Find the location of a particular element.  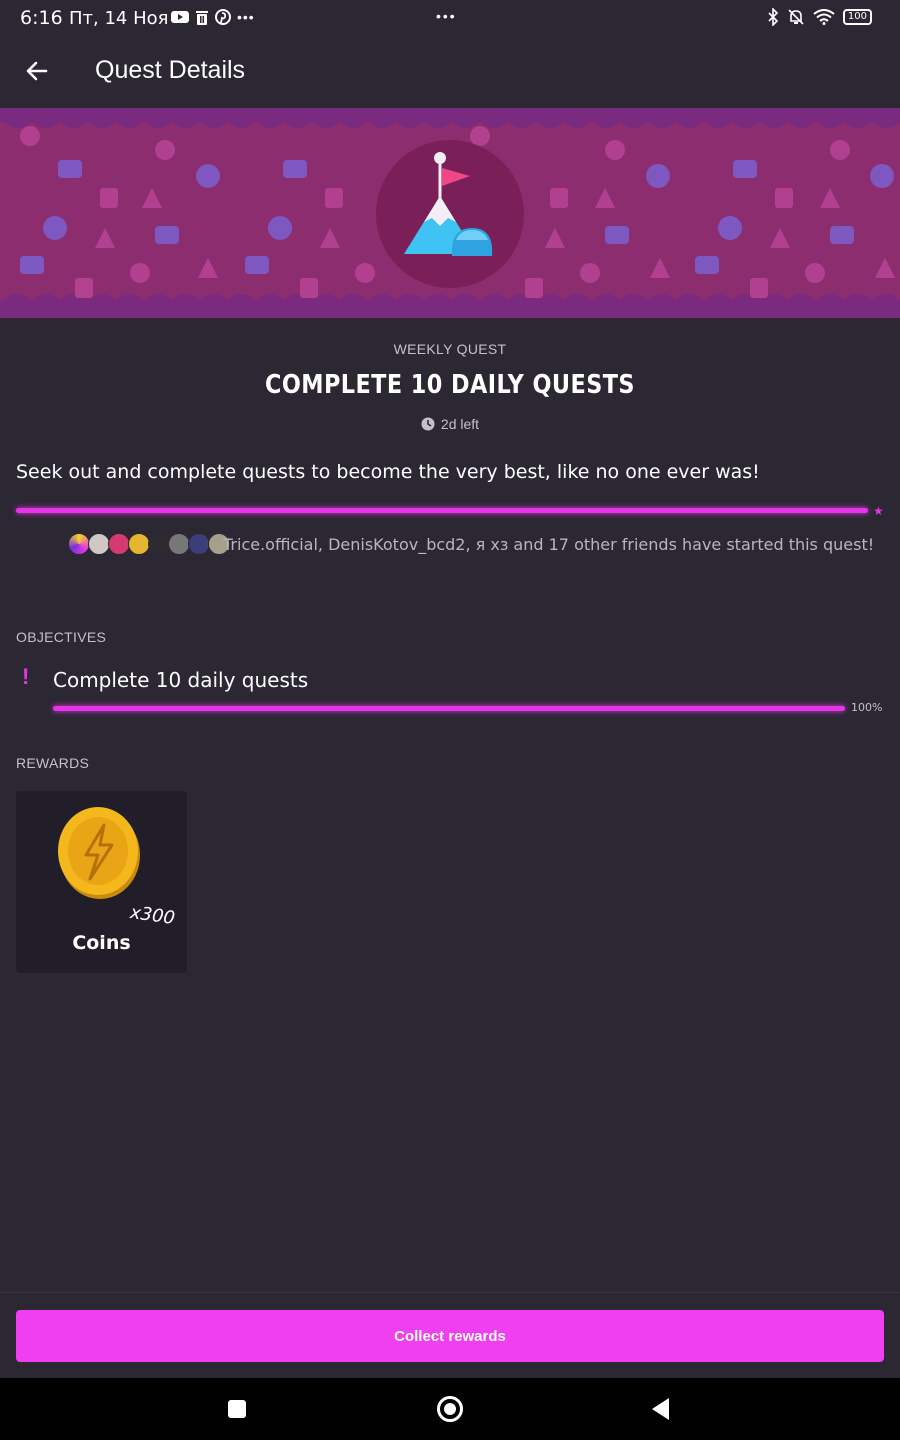

status-time: 6:16 is located at coordinates (41, 18).